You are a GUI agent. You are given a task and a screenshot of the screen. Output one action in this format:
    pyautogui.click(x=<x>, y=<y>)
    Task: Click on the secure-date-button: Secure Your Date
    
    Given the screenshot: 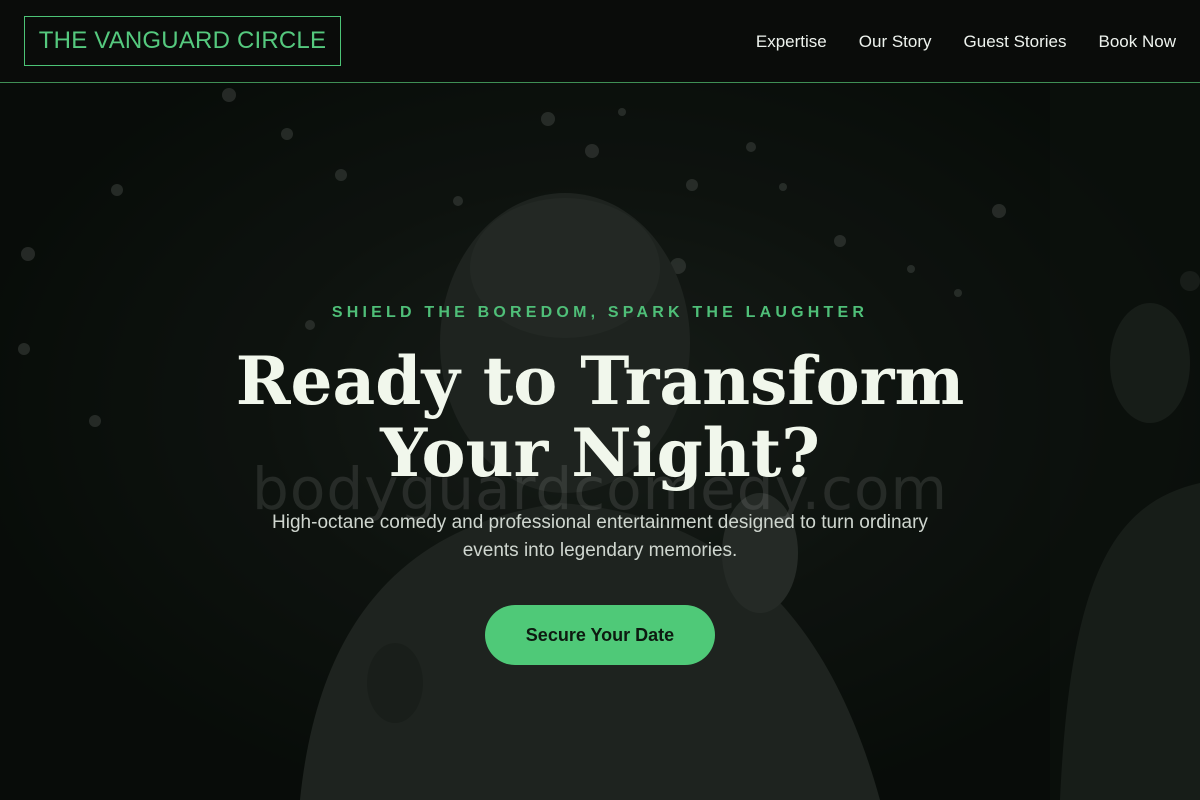 What is the action you would take?
    pyautogui.click(x=600, y=635)
    